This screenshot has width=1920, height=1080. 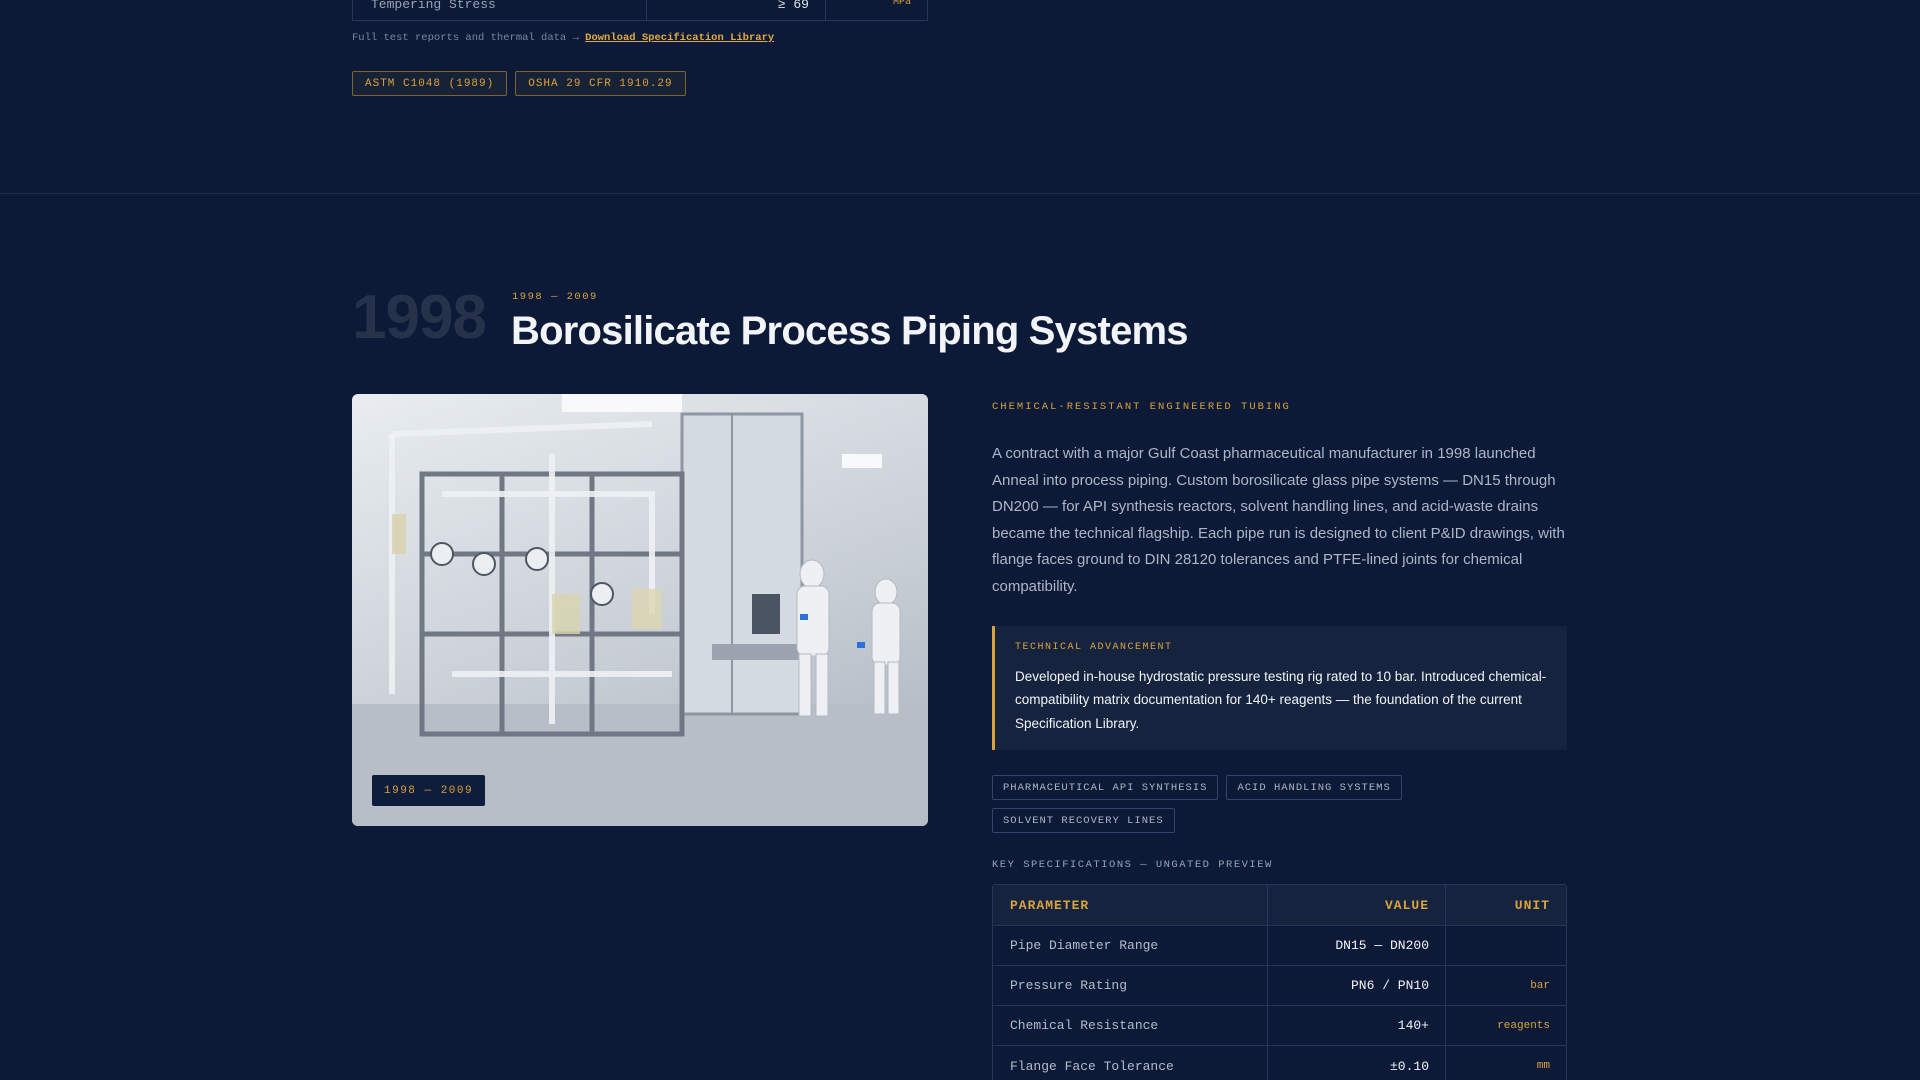 I want to click on spec-unit: bar, so click(x=1540, y=985).